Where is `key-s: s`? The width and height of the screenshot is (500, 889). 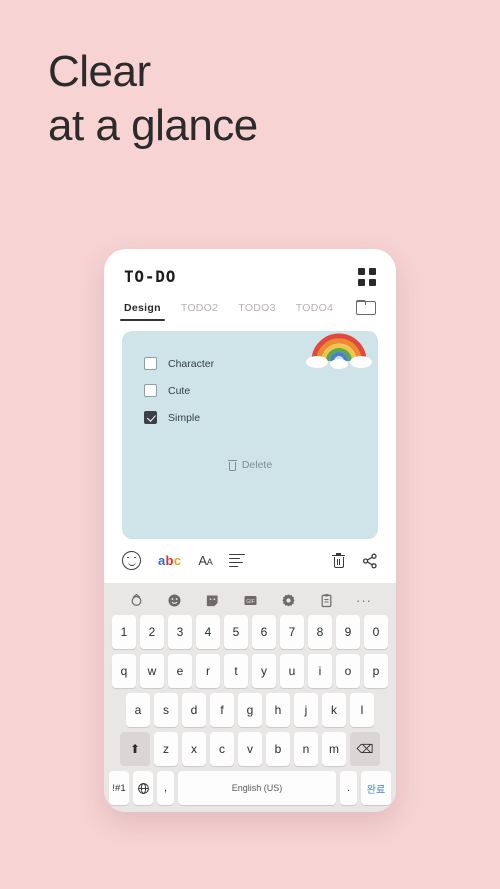
key-s: s is located at coordinates (166, 710).